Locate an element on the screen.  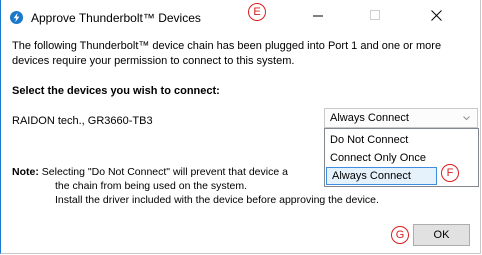
note-label: Note: is located at coordinates (25, 172).